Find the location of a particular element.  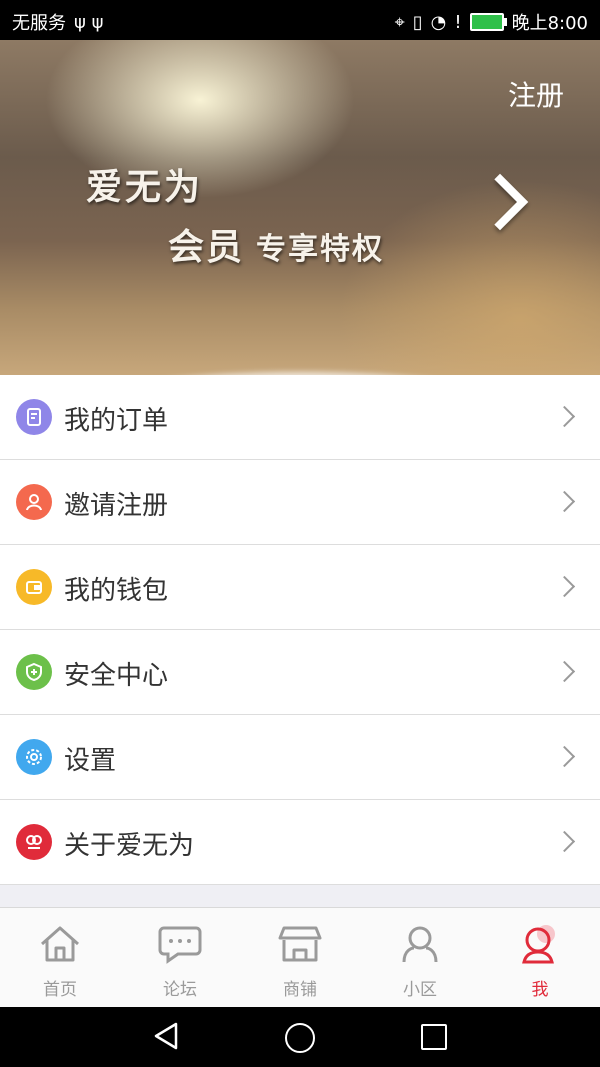

menu-item-invite: 邀请注册 is located at coordinates (300, 502).